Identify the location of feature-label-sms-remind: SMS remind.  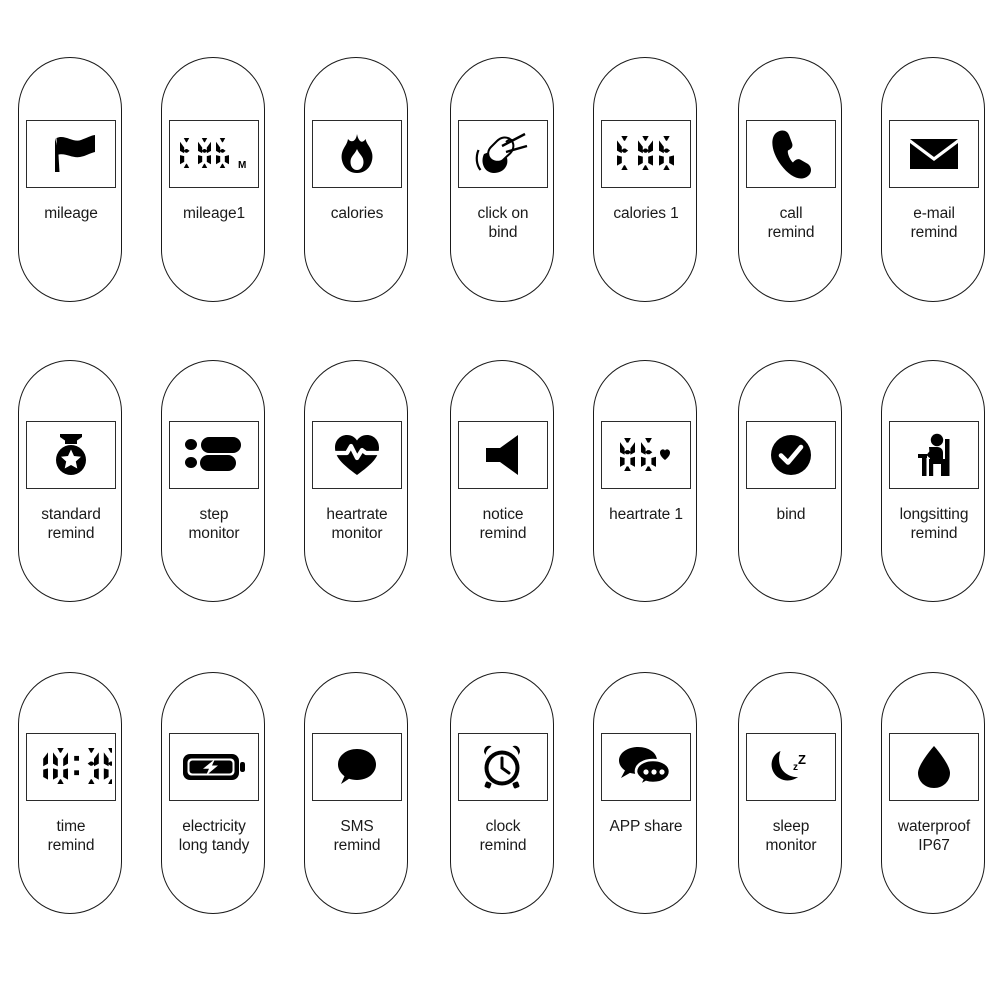
(357, 836).